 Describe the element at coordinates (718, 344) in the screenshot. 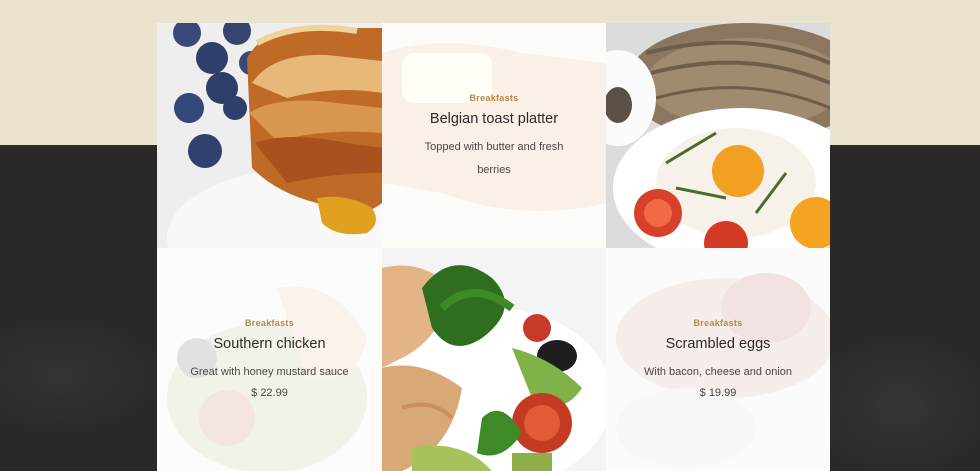

I see `item-title: Scrambled eggs` at that location.